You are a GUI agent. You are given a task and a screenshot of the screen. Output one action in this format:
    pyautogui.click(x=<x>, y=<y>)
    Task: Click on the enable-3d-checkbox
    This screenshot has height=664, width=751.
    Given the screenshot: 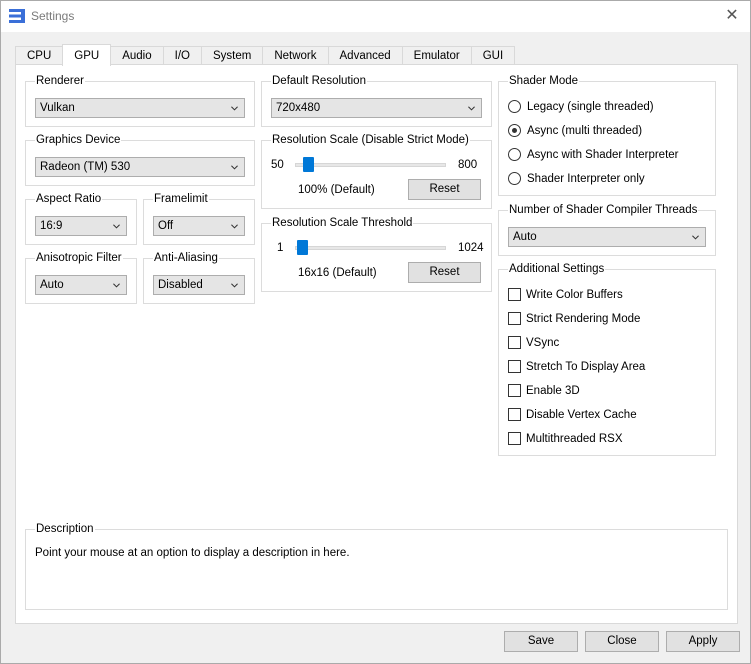 What is the action you would take?
    pyautogui.click(x=514, y=390)
    